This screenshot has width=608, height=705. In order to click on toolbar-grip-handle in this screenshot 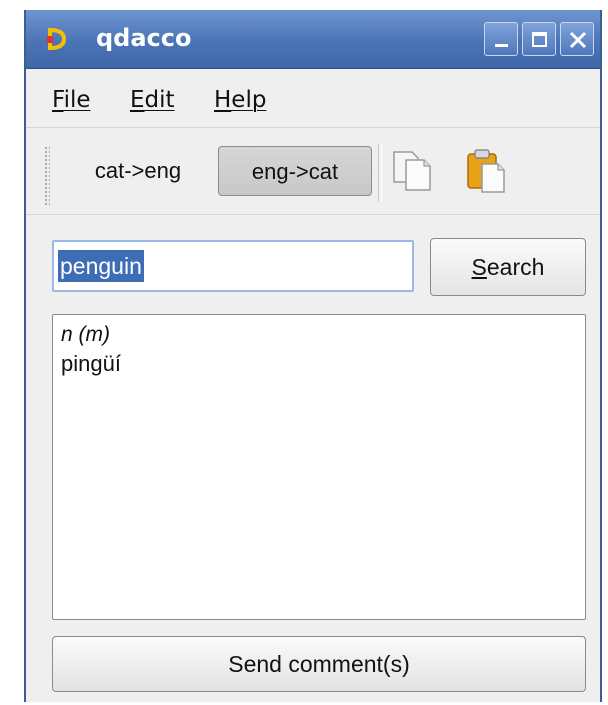, I will do `click(47, 176)`.